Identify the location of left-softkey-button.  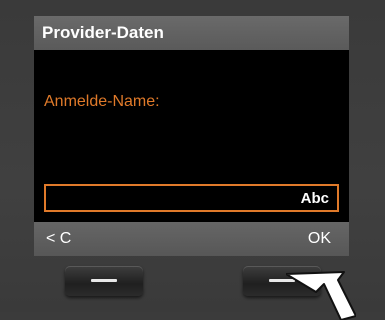
(104, 281).